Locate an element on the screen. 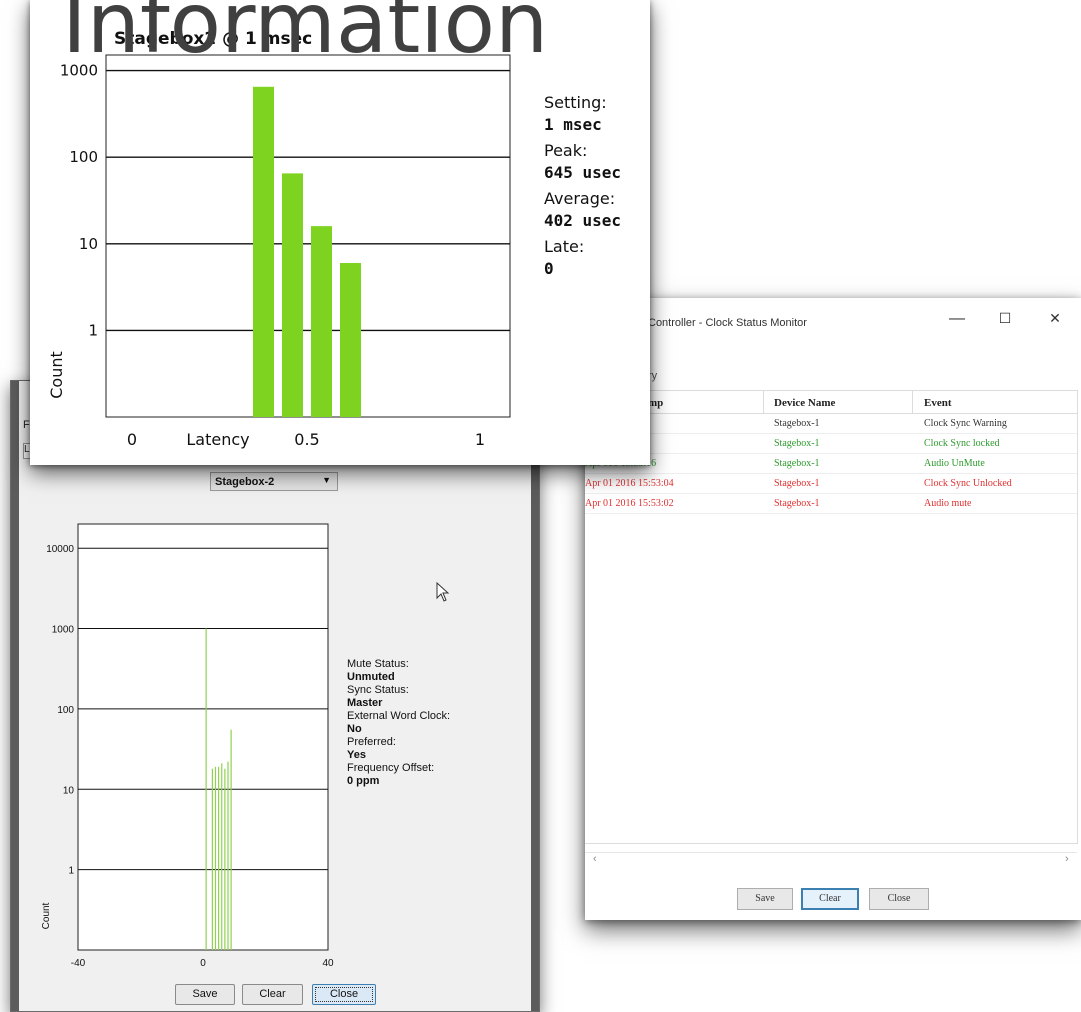  horizontal-scrollbar: ‹ › is located at coordinates (831, 859).